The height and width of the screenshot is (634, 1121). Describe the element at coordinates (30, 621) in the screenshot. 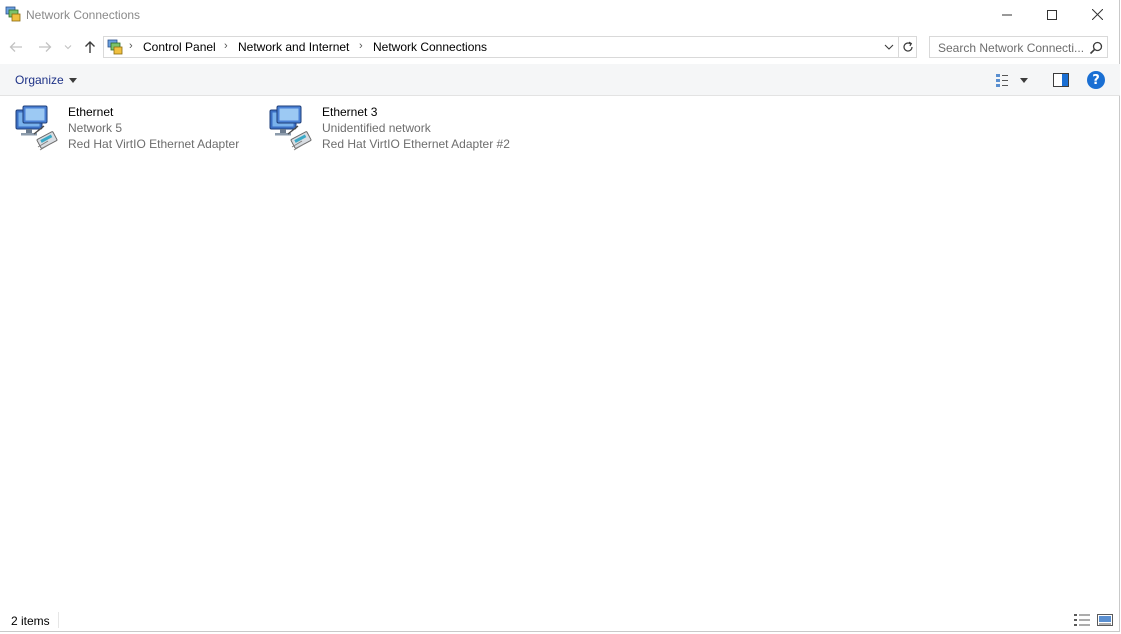

I see `item-count: 2 items` at that location.